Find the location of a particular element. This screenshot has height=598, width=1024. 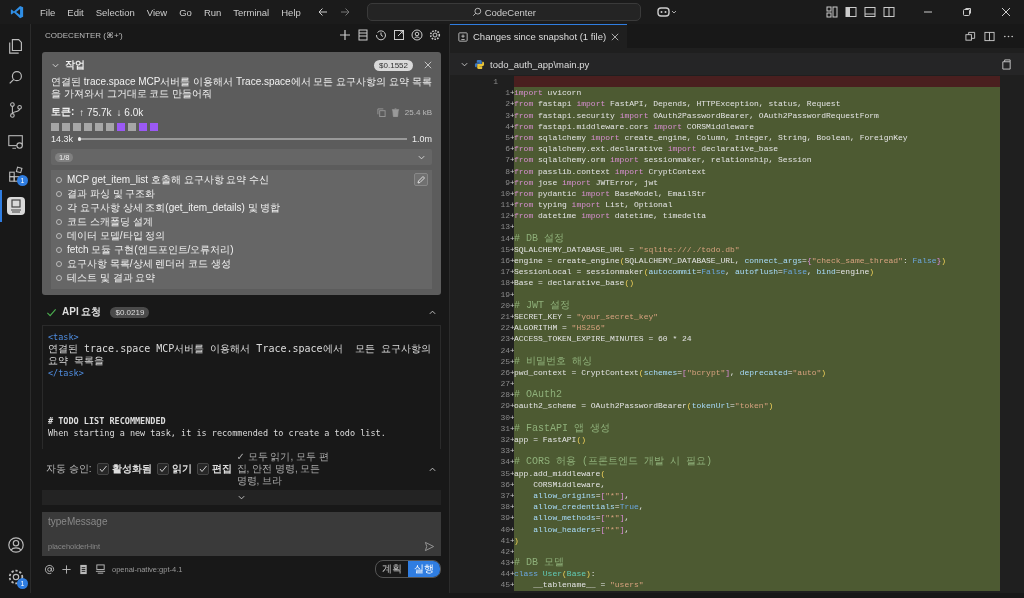

menu-item: Terminal is located at coordinates (251, 12).